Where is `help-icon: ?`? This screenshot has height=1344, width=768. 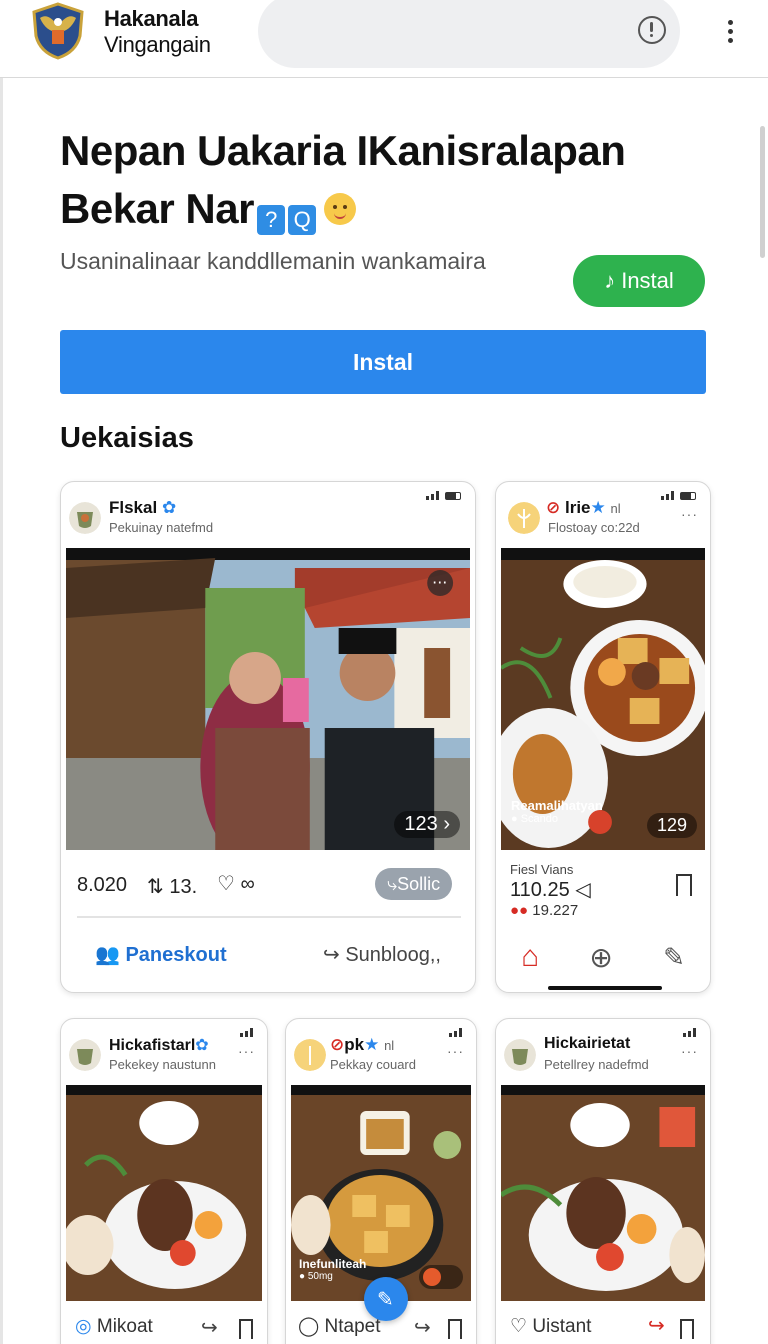
help-icon: ? is located at coordinates (270, 220).